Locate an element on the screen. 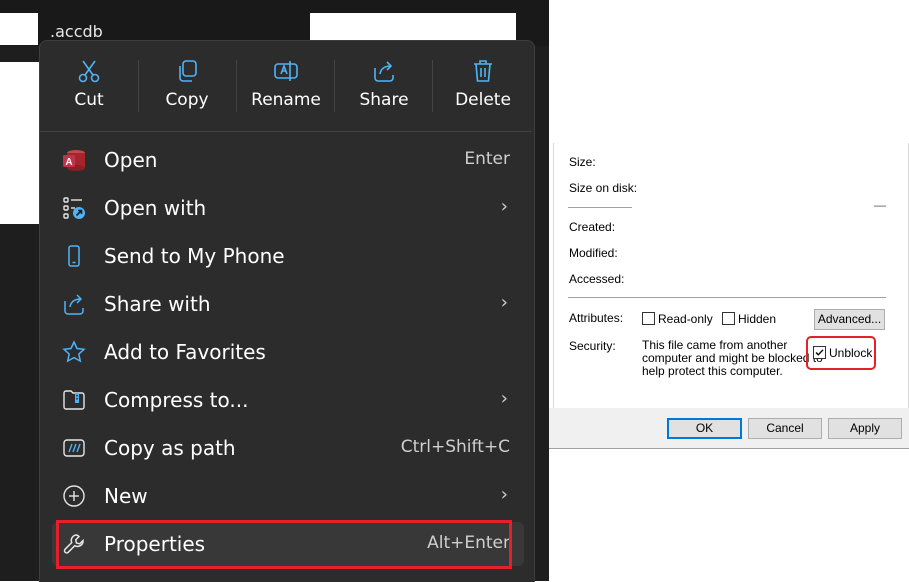 The image size is (909, 582). file-name: .accdb is located at coordinates (76, 31).